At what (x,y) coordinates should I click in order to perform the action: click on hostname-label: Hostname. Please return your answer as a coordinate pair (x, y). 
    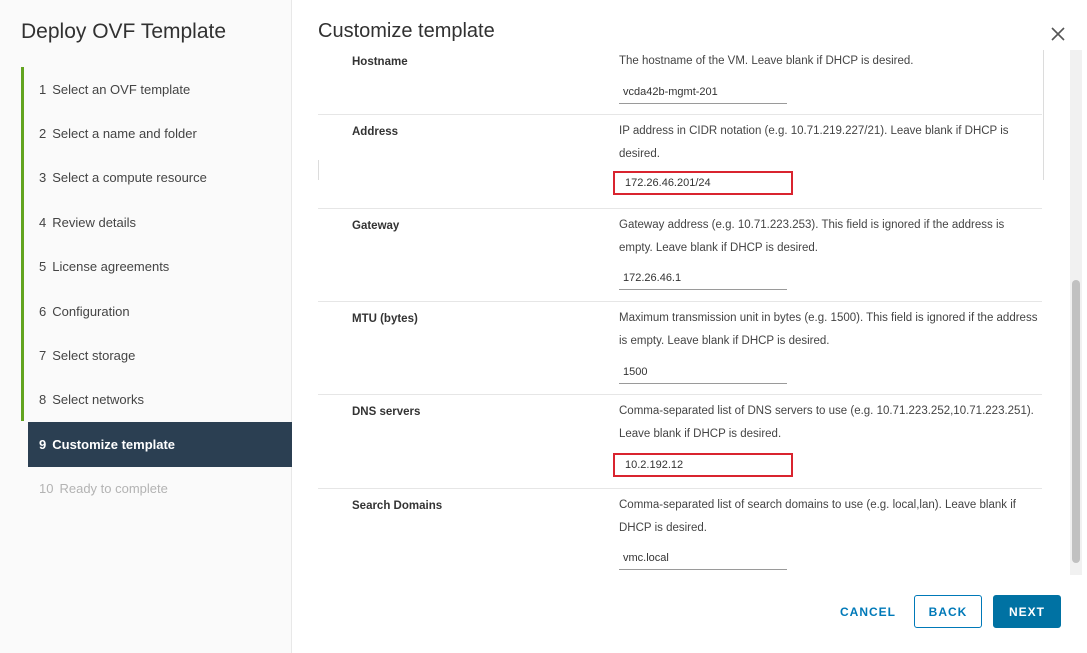
    Looking at the image, I should click on (380, 62).